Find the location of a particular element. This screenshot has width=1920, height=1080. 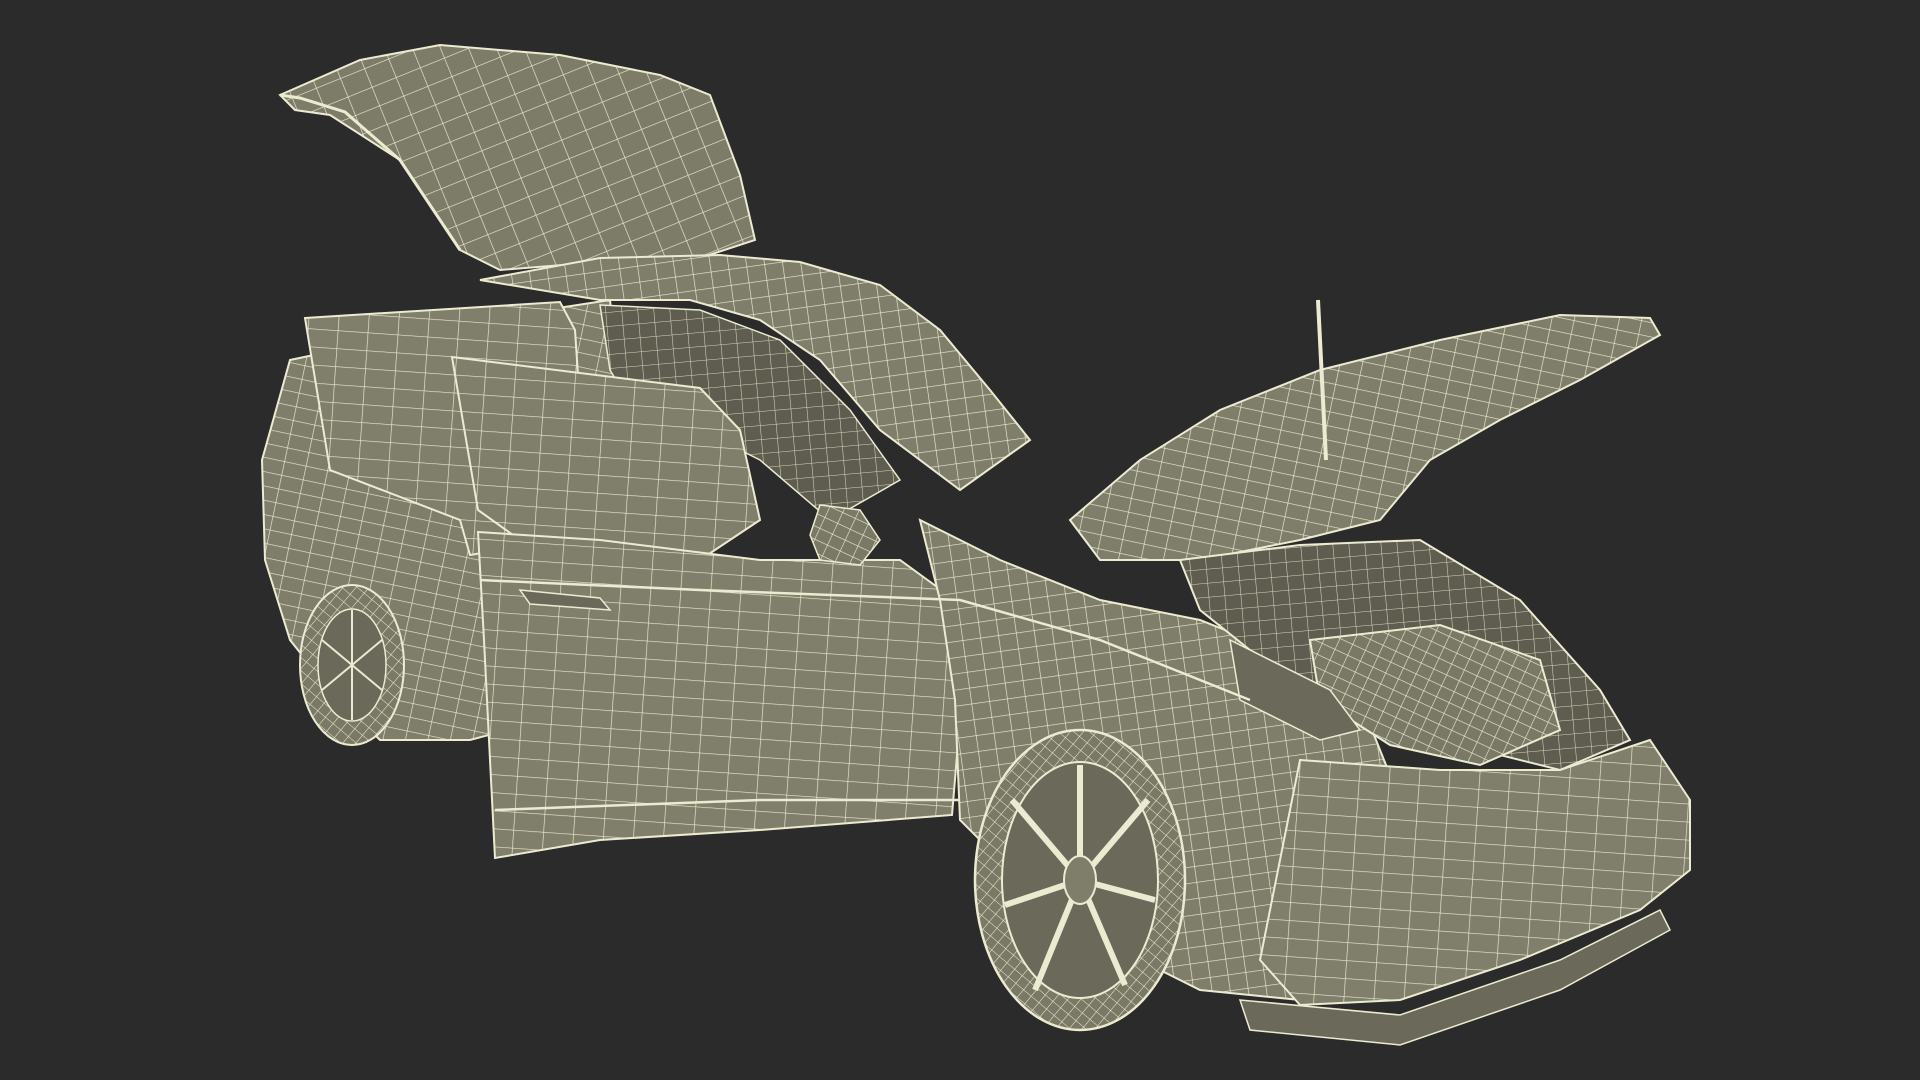

hood-open is located at coordinates (1365, 437).